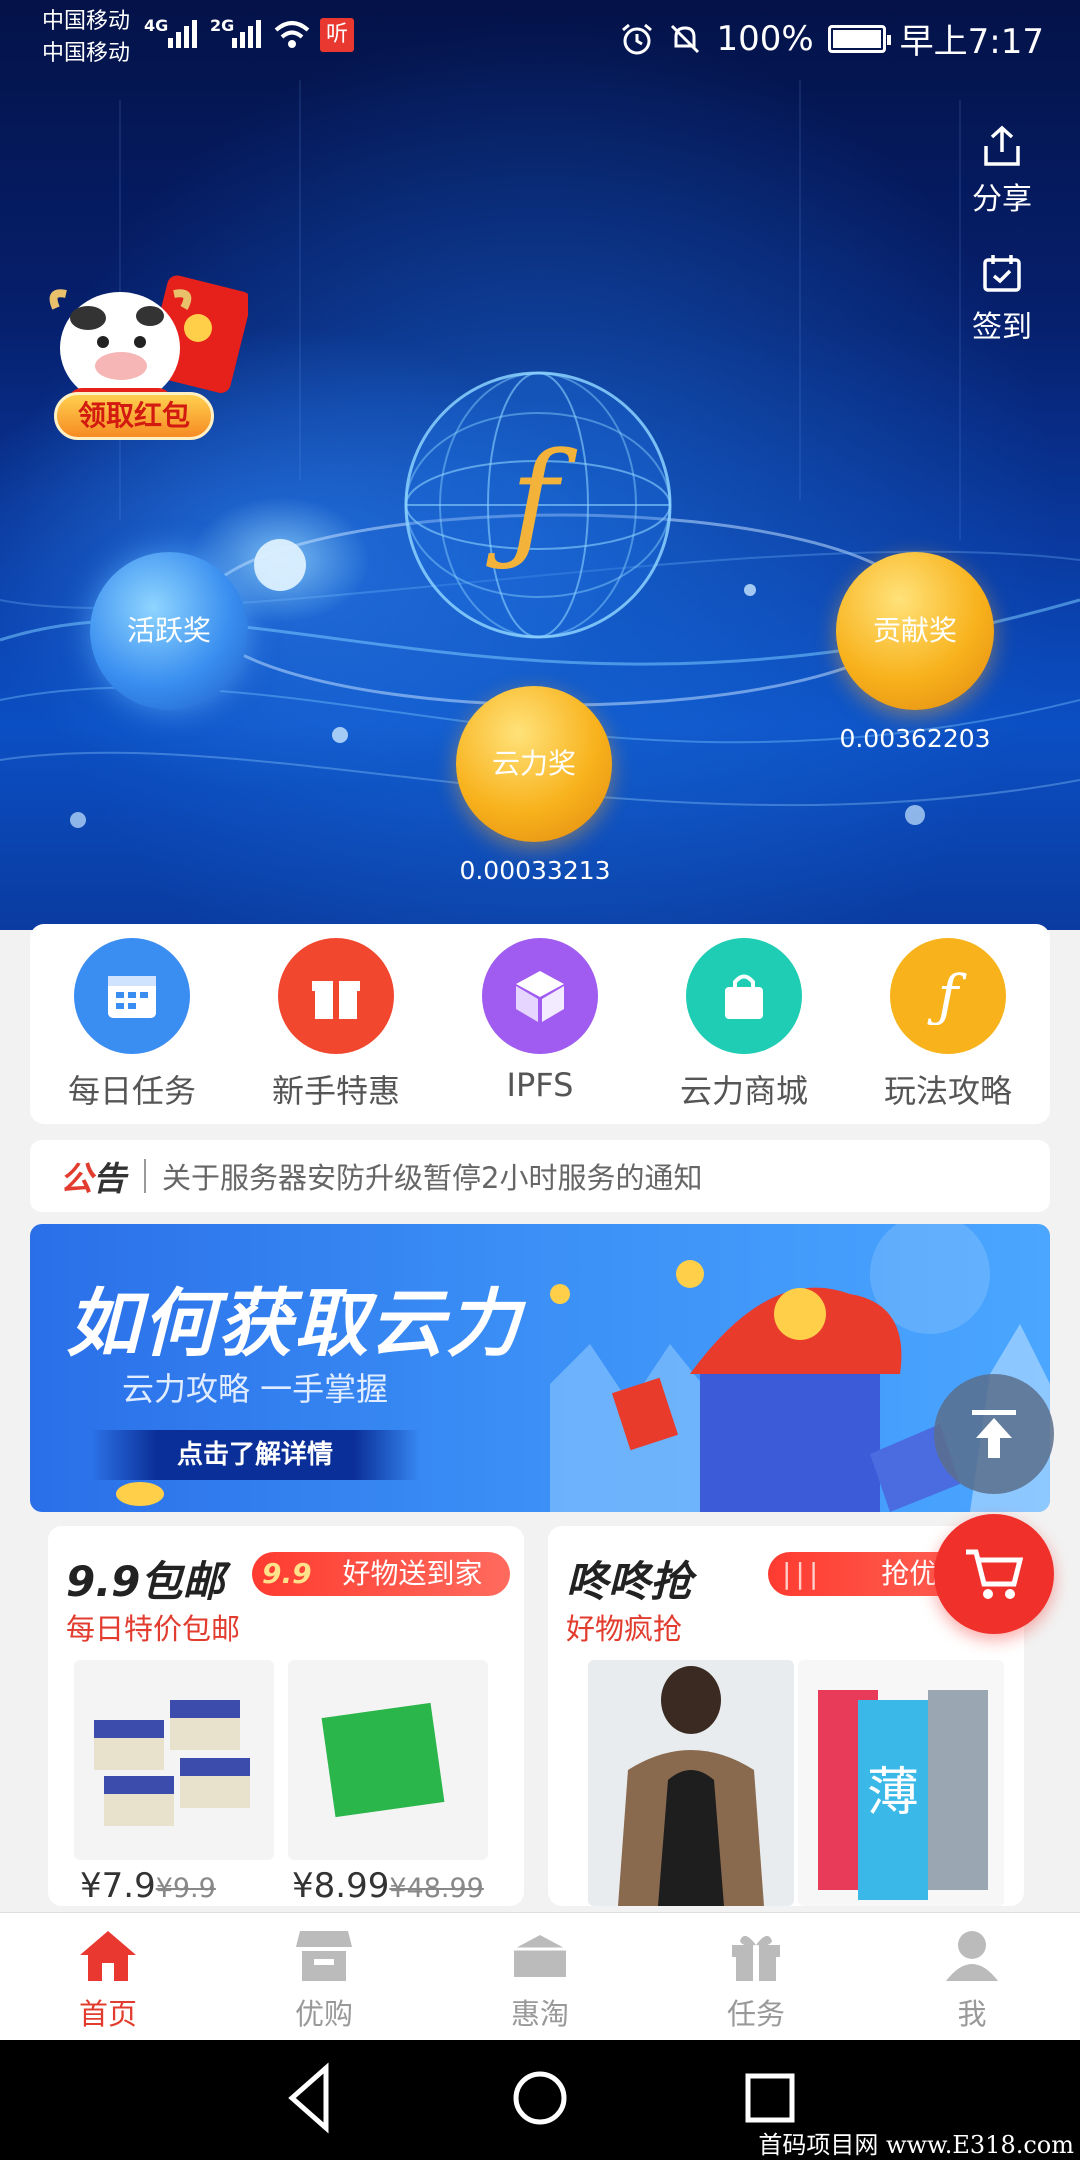 Image resolution: width=1080 pixels, height=2160 pixels. I want to click on cube-icon, so click(540, 996).